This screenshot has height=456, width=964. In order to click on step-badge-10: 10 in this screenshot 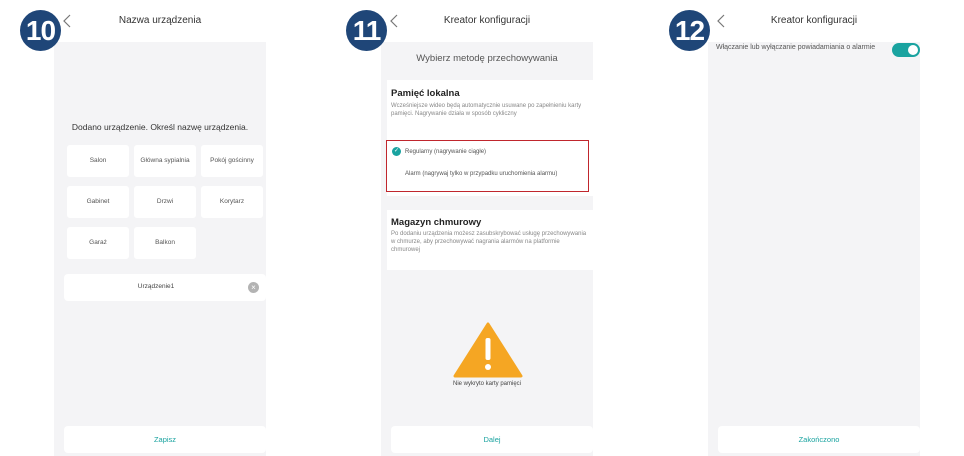, I will do `click(40, 30)`.